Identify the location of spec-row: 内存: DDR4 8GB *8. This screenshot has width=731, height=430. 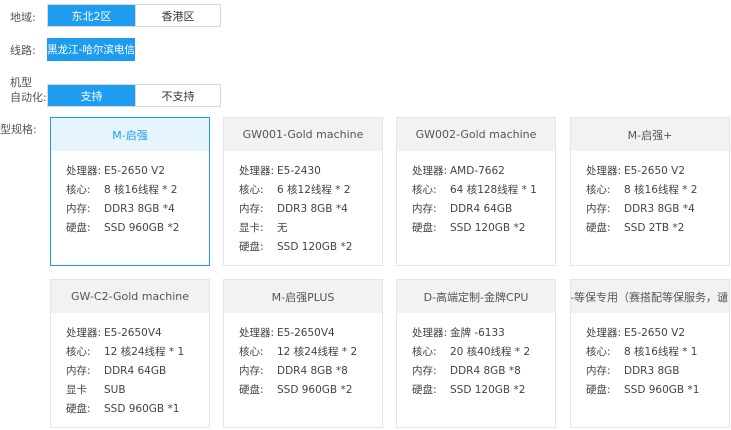
(483, 370).